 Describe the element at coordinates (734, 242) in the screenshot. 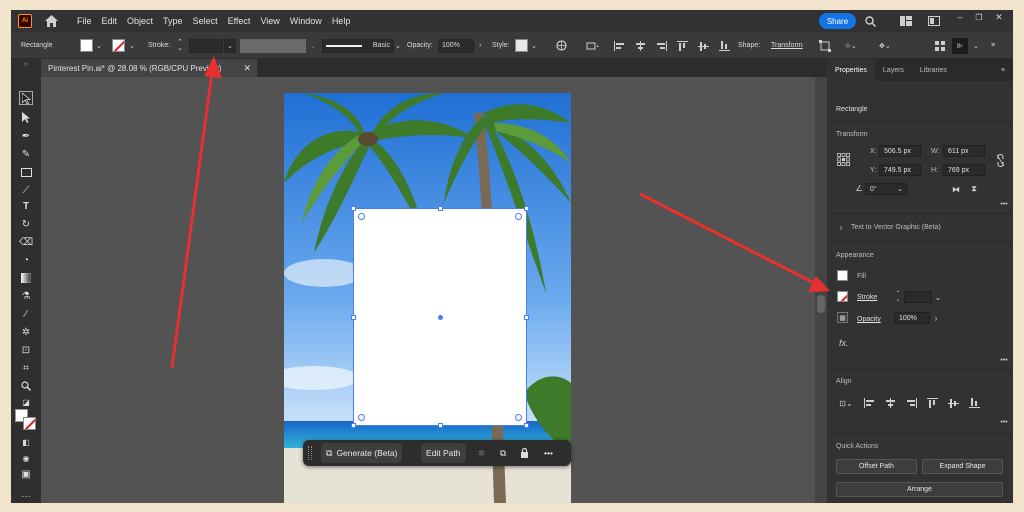

I see `annotation-arrow-stroke-panel` at that location.